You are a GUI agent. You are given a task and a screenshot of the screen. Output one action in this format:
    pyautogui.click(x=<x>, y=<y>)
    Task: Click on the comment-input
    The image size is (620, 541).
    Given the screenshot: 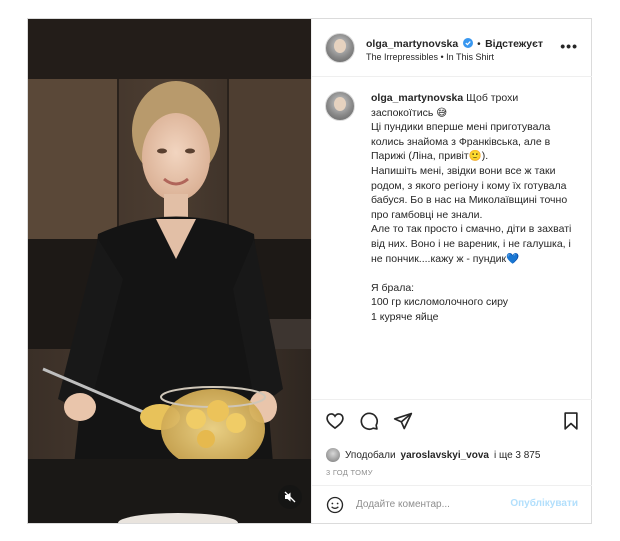 What is the action you would take?
    pyautogui.click(x=431, y=504)
    